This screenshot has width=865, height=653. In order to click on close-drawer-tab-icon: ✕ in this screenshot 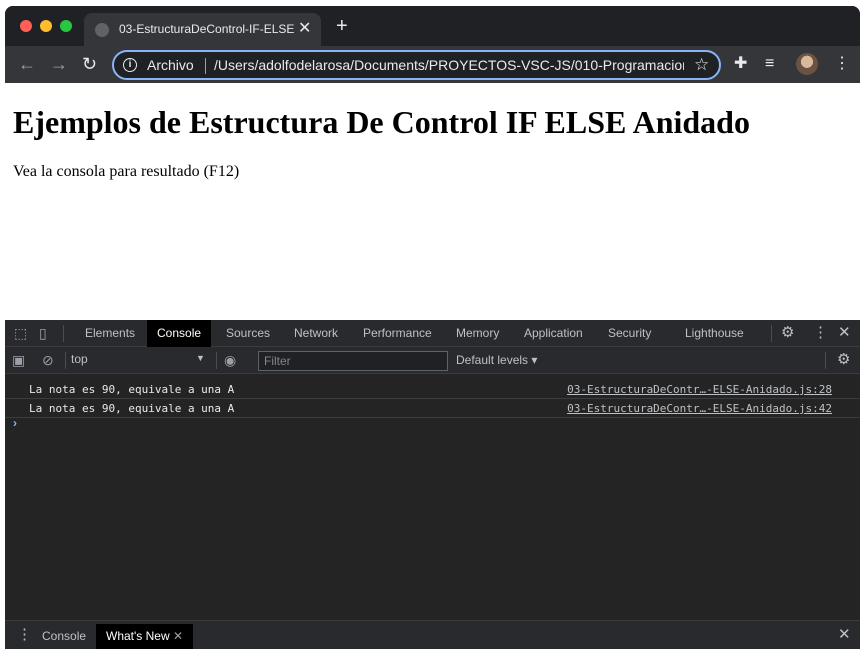, I will do `click(178, 636)`.